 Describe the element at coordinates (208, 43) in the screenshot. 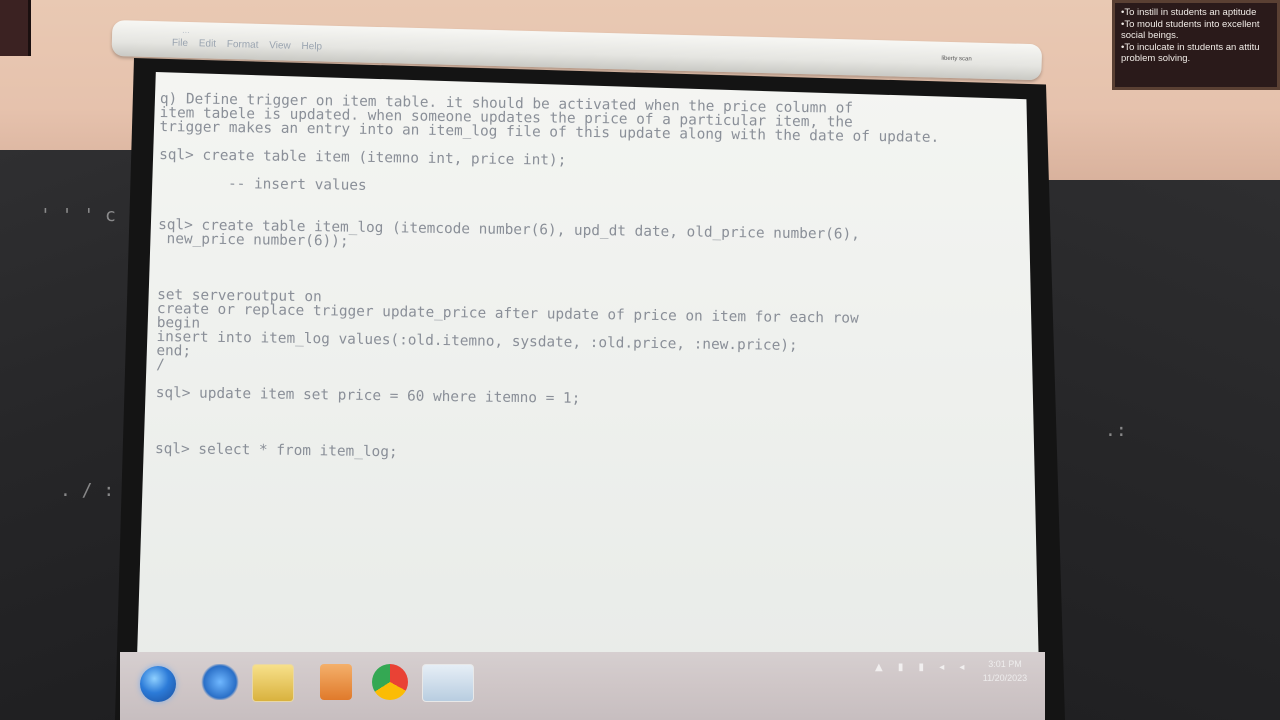

I see `menu-edit: Edit` at that location.